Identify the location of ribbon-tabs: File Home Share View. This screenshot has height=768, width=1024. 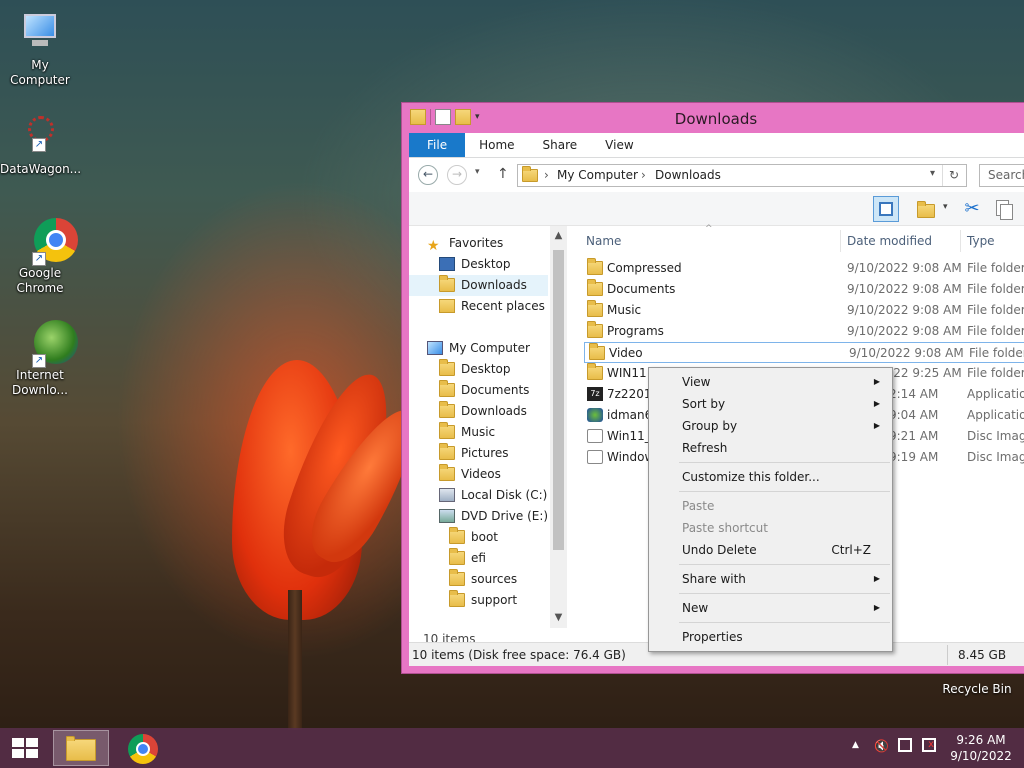
(716, 145).